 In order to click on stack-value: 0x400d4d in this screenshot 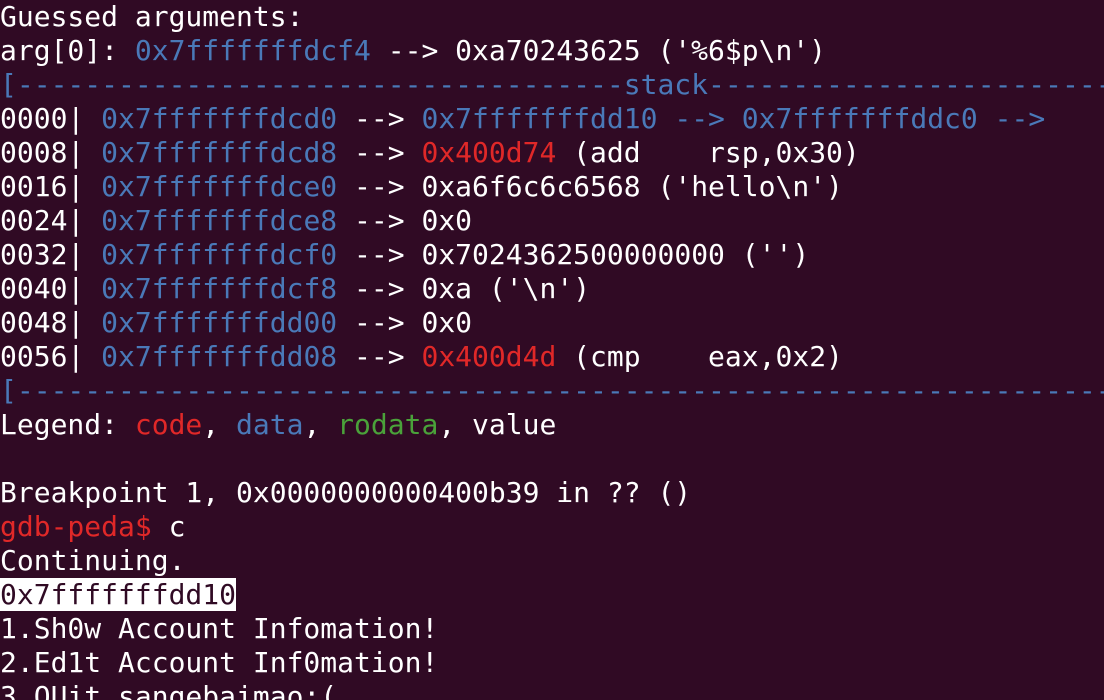, I will do `click(489, 356)`.